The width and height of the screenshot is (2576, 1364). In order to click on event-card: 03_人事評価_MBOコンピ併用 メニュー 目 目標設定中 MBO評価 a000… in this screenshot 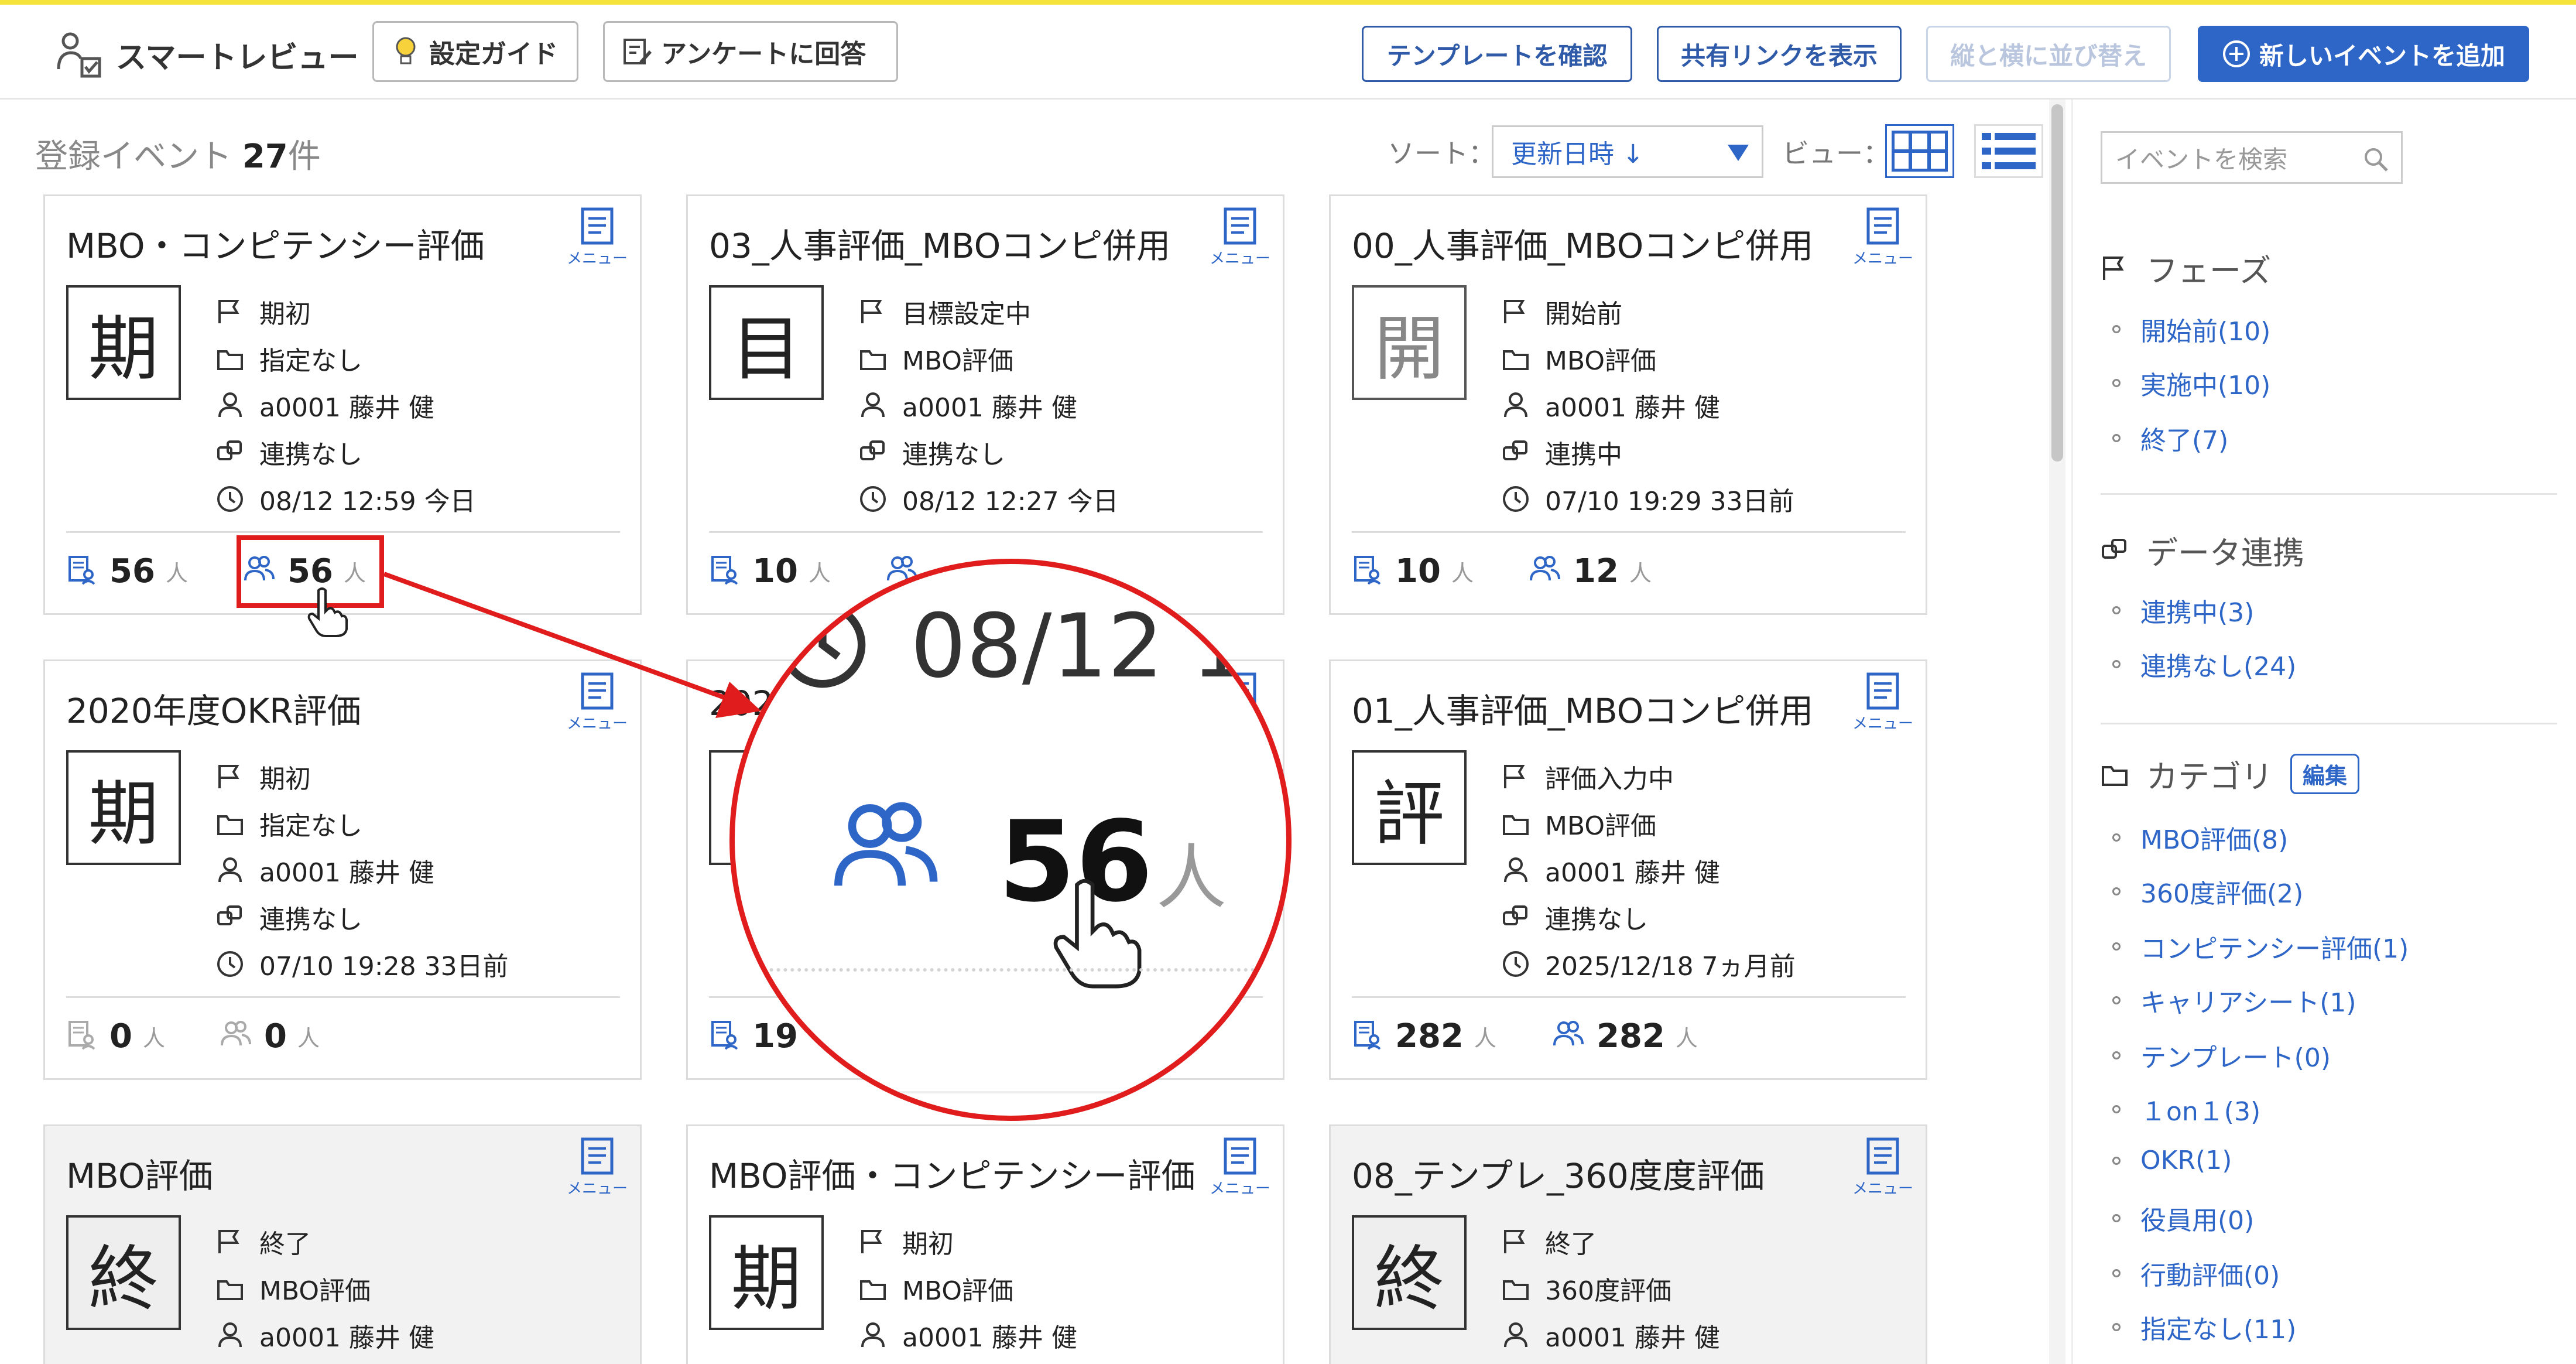, I will do `click(985, 404)`.